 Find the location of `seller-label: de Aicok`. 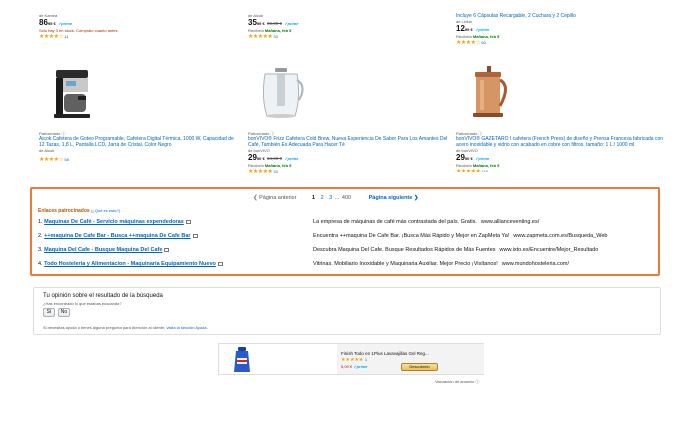

seller-label: de Aicok is located at coordinates (47, 150).